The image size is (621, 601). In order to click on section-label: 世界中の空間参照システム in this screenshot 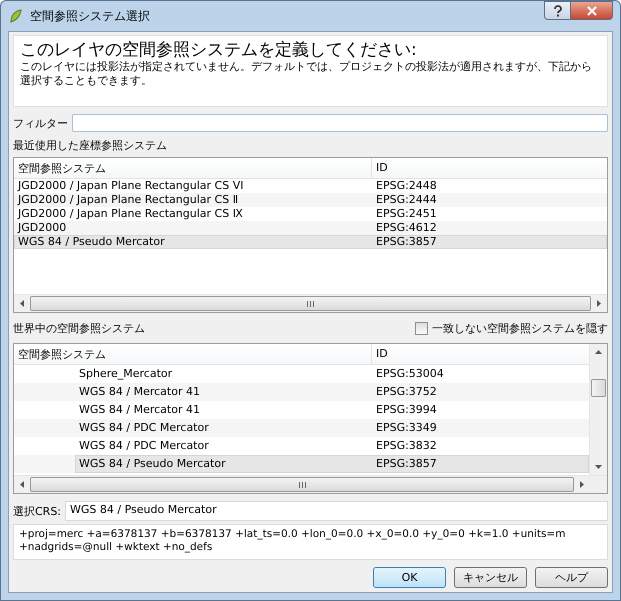, I will do `click(79, 328)`.